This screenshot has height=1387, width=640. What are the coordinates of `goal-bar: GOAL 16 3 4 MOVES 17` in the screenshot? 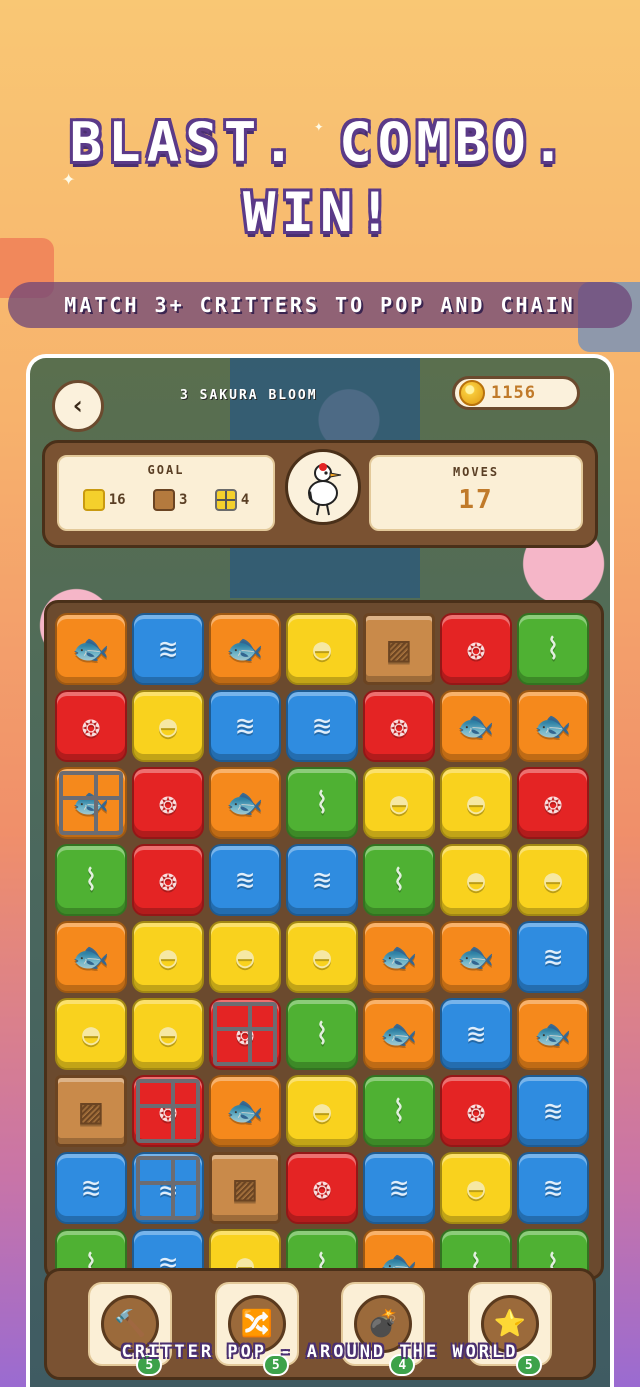 It's located at (320, 494).